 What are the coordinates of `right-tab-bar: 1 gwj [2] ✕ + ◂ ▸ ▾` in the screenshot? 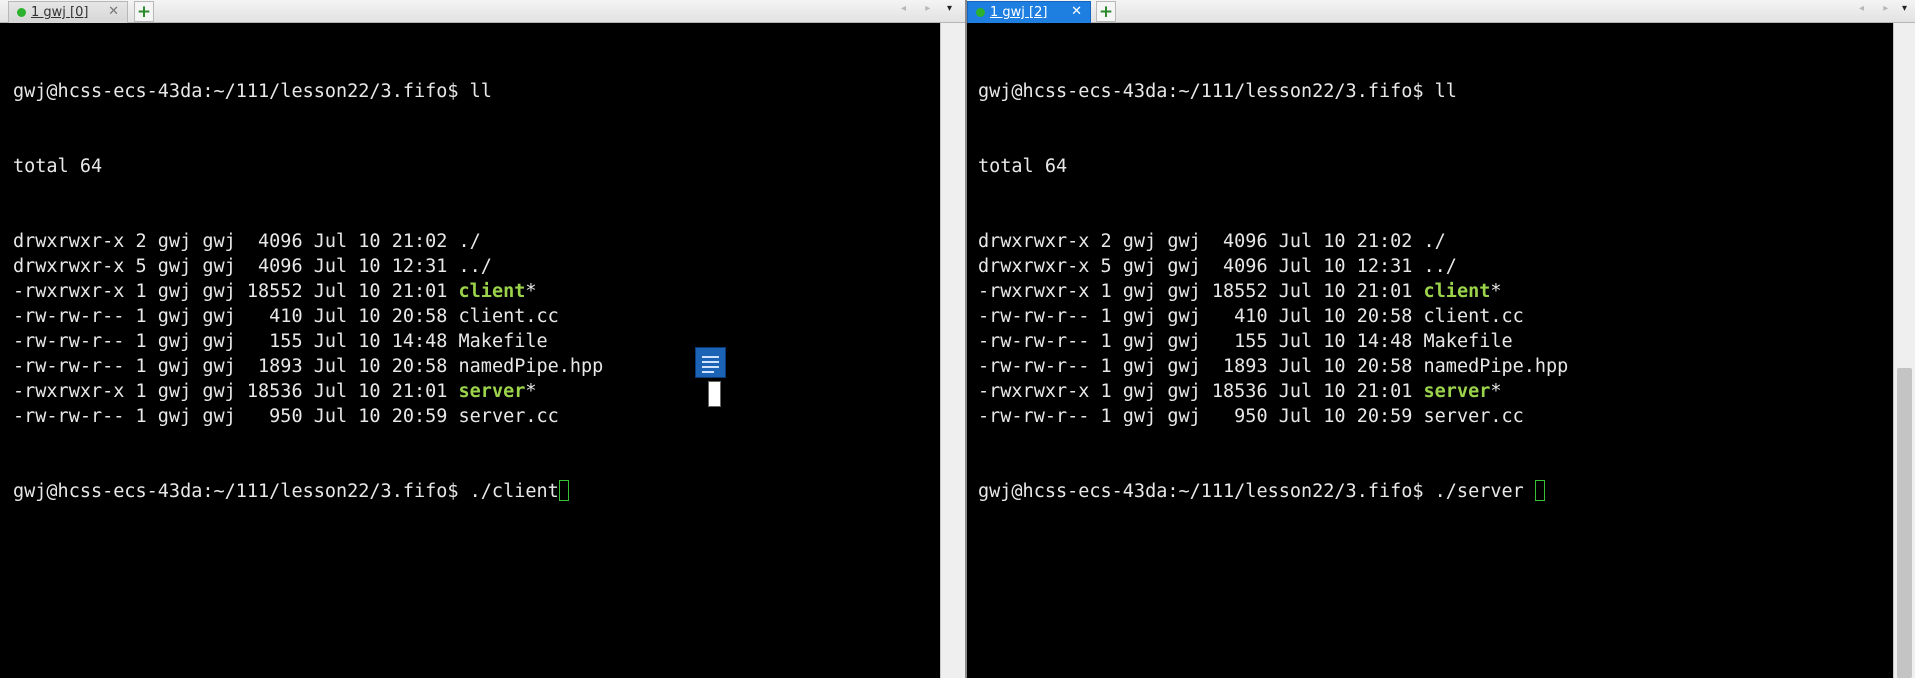 It's located at (1441, 11).